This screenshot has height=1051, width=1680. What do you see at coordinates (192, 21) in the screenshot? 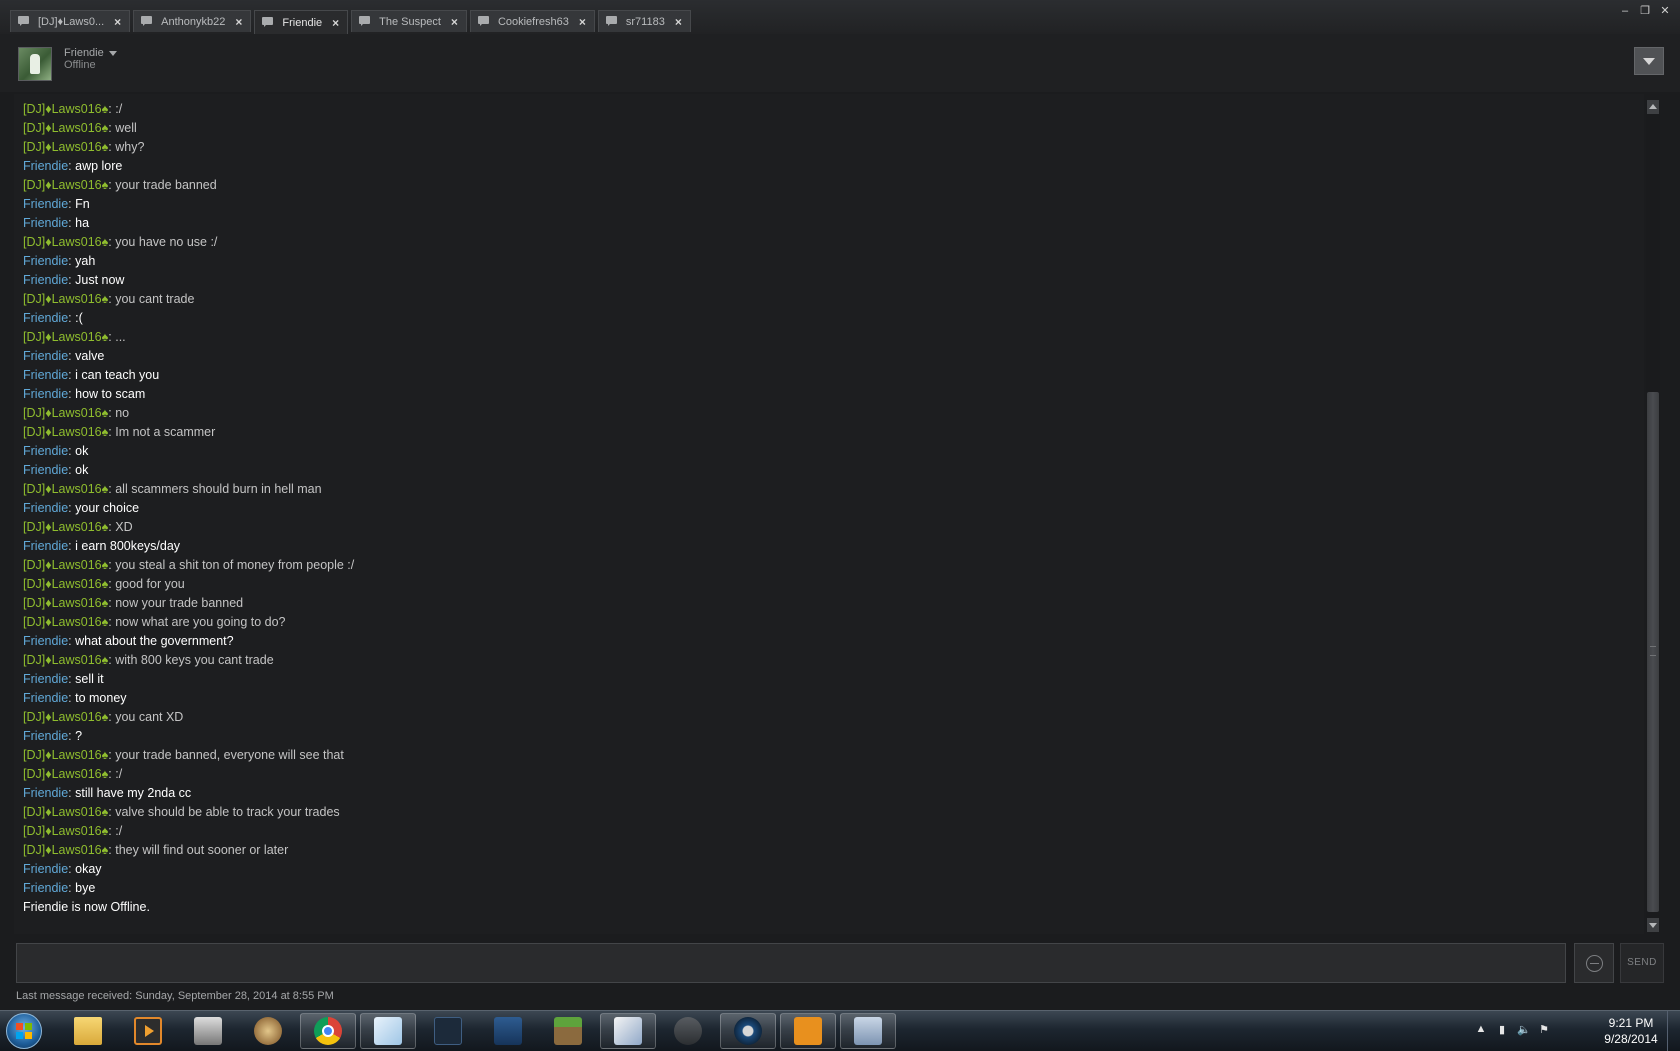
I see `tab-chat: Anthonykb22 ×` at bounding box center [192, 21].